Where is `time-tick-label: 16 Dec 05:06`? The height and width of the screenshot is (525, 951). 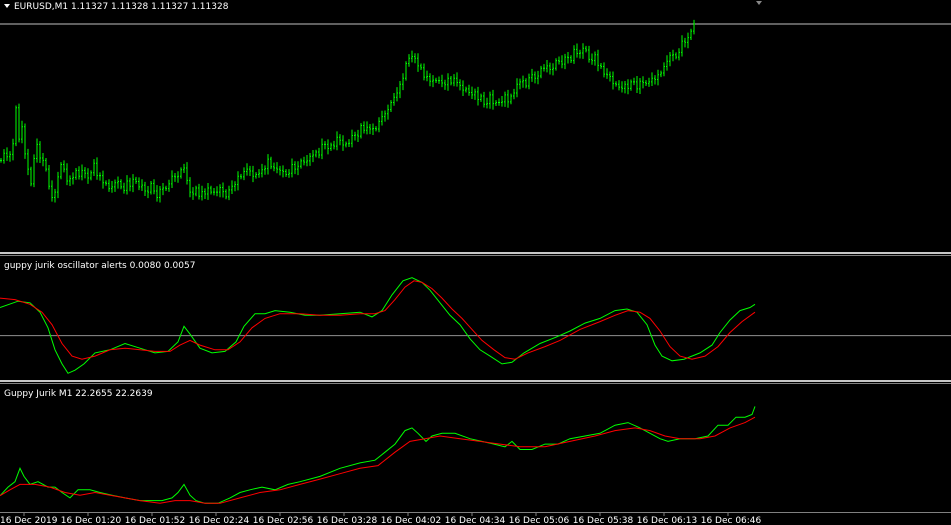
time-tick-label: 16 Dec 05:06 is located at coordinates (539, 520).